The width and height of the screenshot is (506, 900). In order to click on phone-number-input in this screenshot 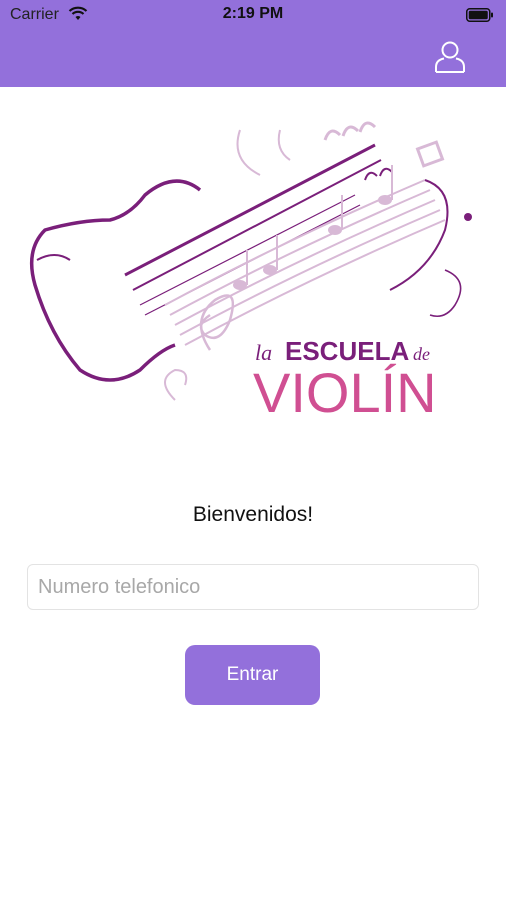, I will do `click(253, 587)`.